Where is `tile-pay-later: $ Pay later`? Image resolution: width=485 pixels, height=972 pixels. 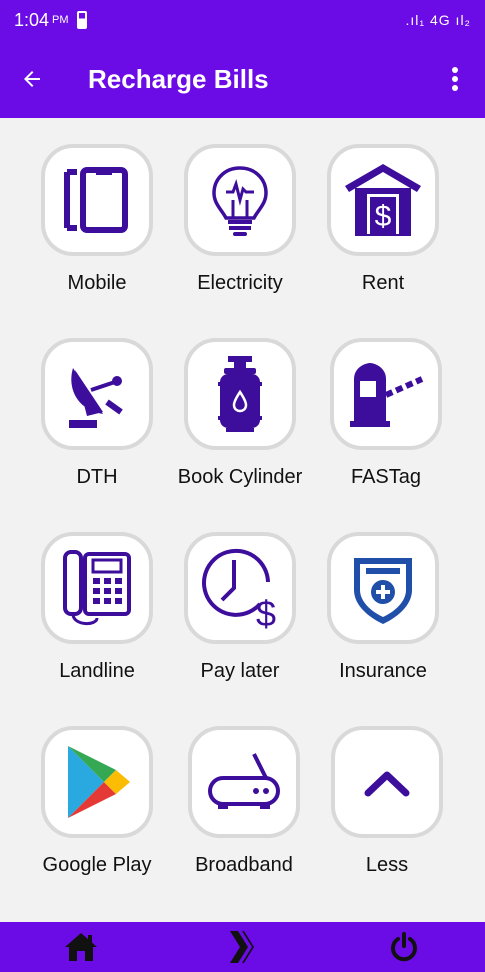
tile-pay-later: $ Pay later is located at coordinates (240, 622).